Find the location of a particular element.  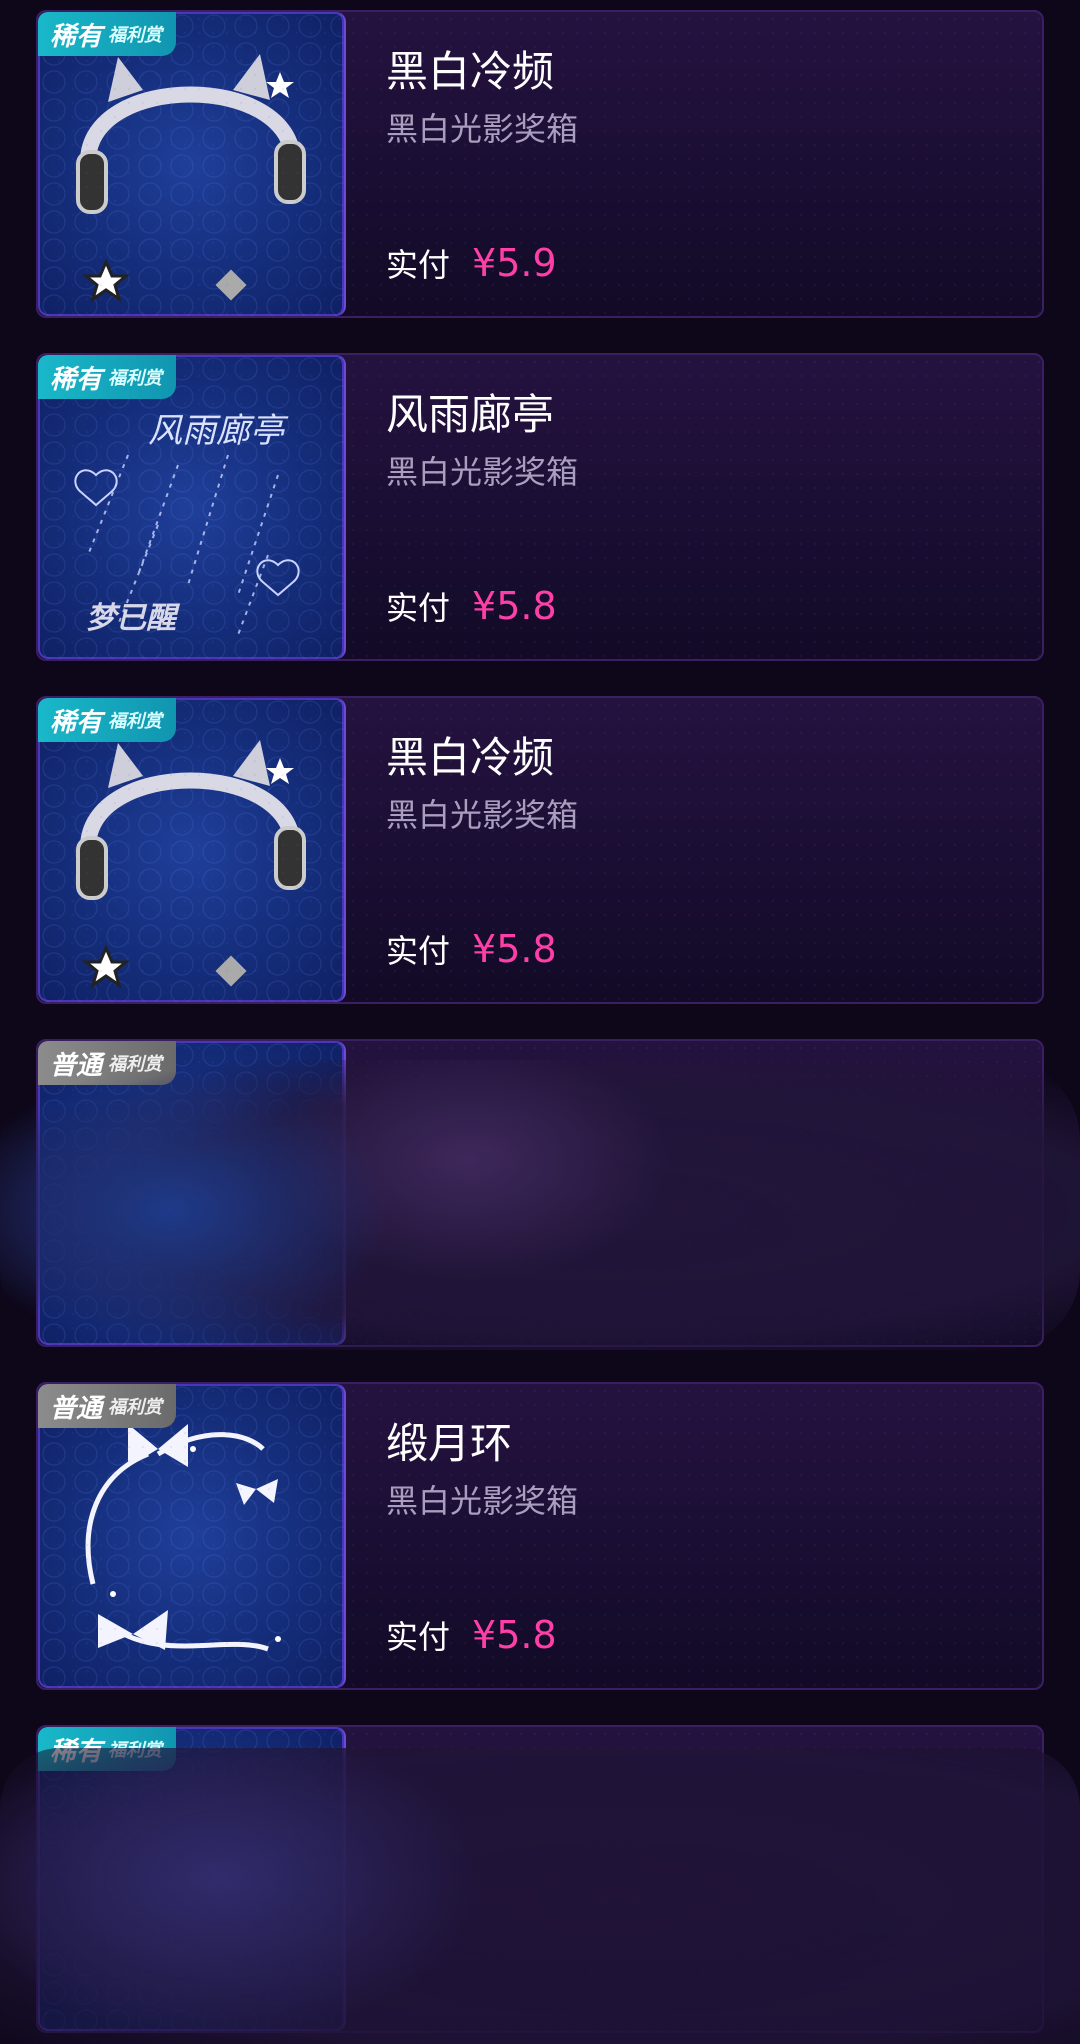

prize-card: 稀有 福利赏 is located at coordinates (540, 1879).